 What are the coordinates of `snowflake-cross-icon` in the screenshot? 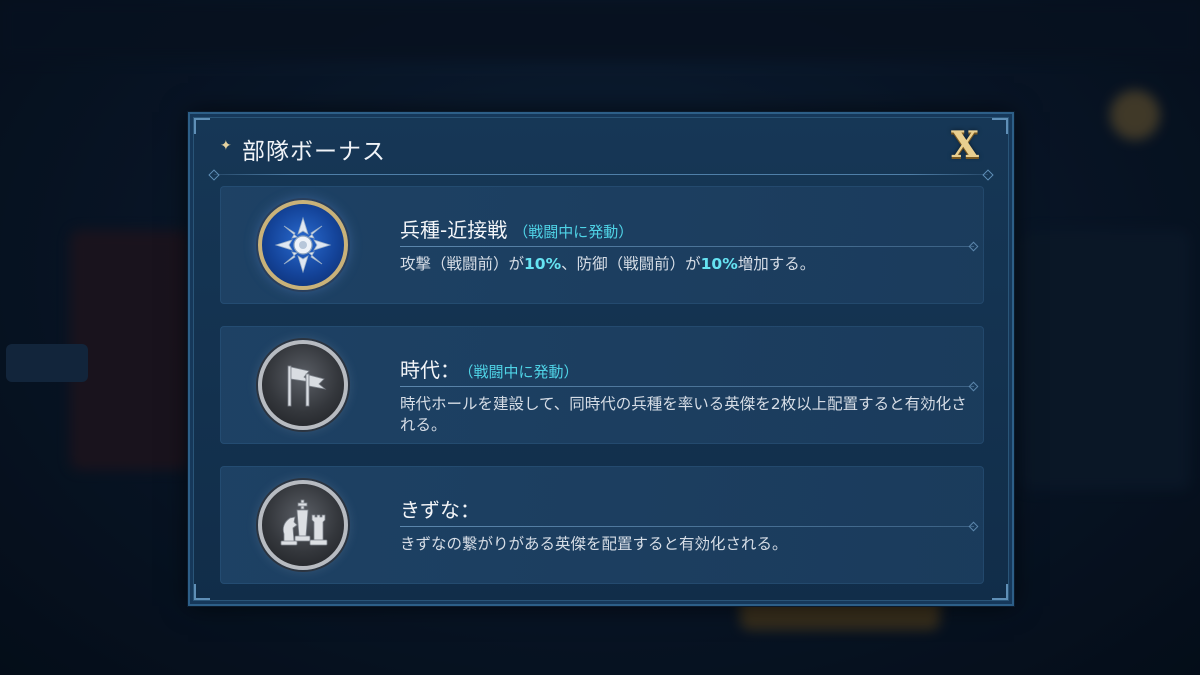 It's located at (303, 245).